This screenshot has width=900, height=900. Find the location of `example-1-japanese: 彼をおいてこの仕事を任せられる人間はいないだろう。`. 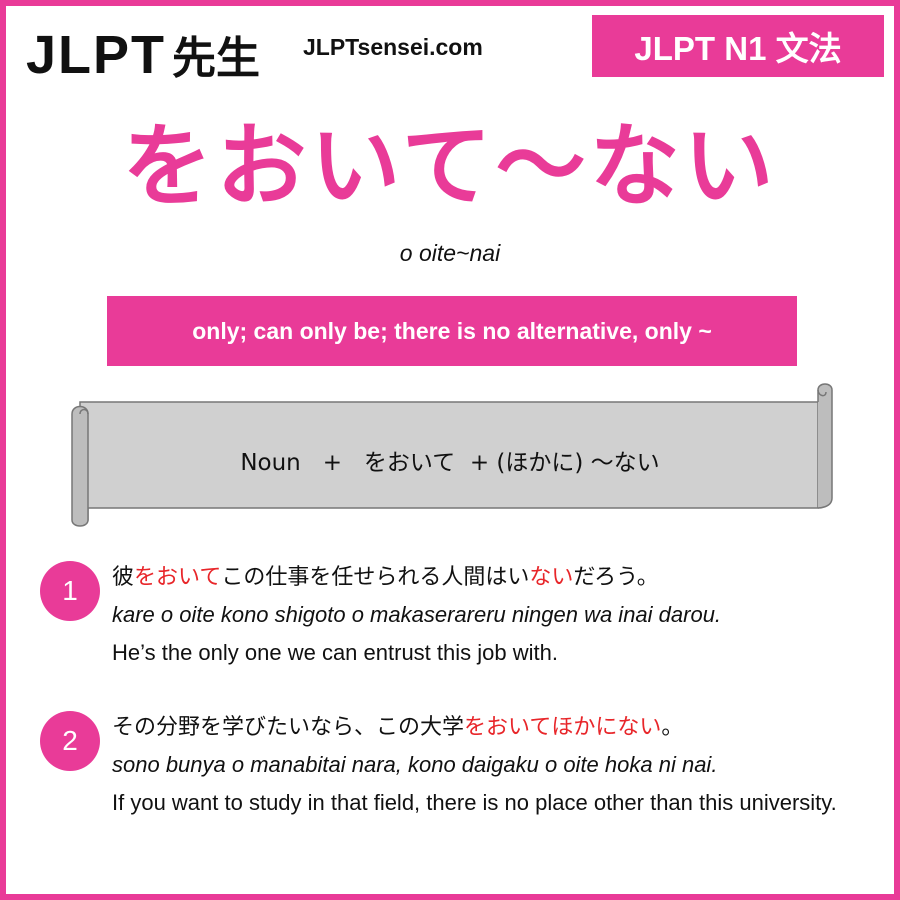

example-1-japanese: 彼をおいてこの仕事を任せられる人間はいないだろう。 is located at coordinates (499, 578).